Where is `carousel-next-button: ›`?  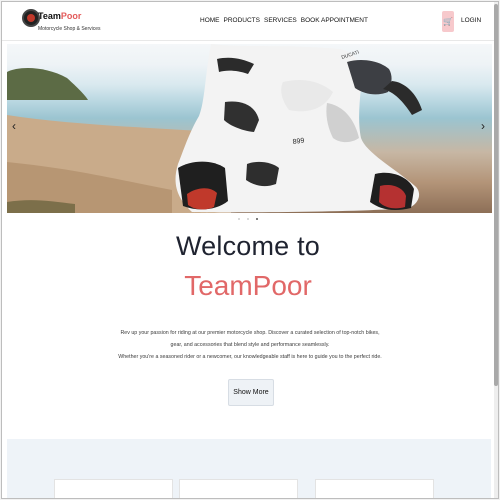
carousel-next-button: › is located at coordinates (483, 126).